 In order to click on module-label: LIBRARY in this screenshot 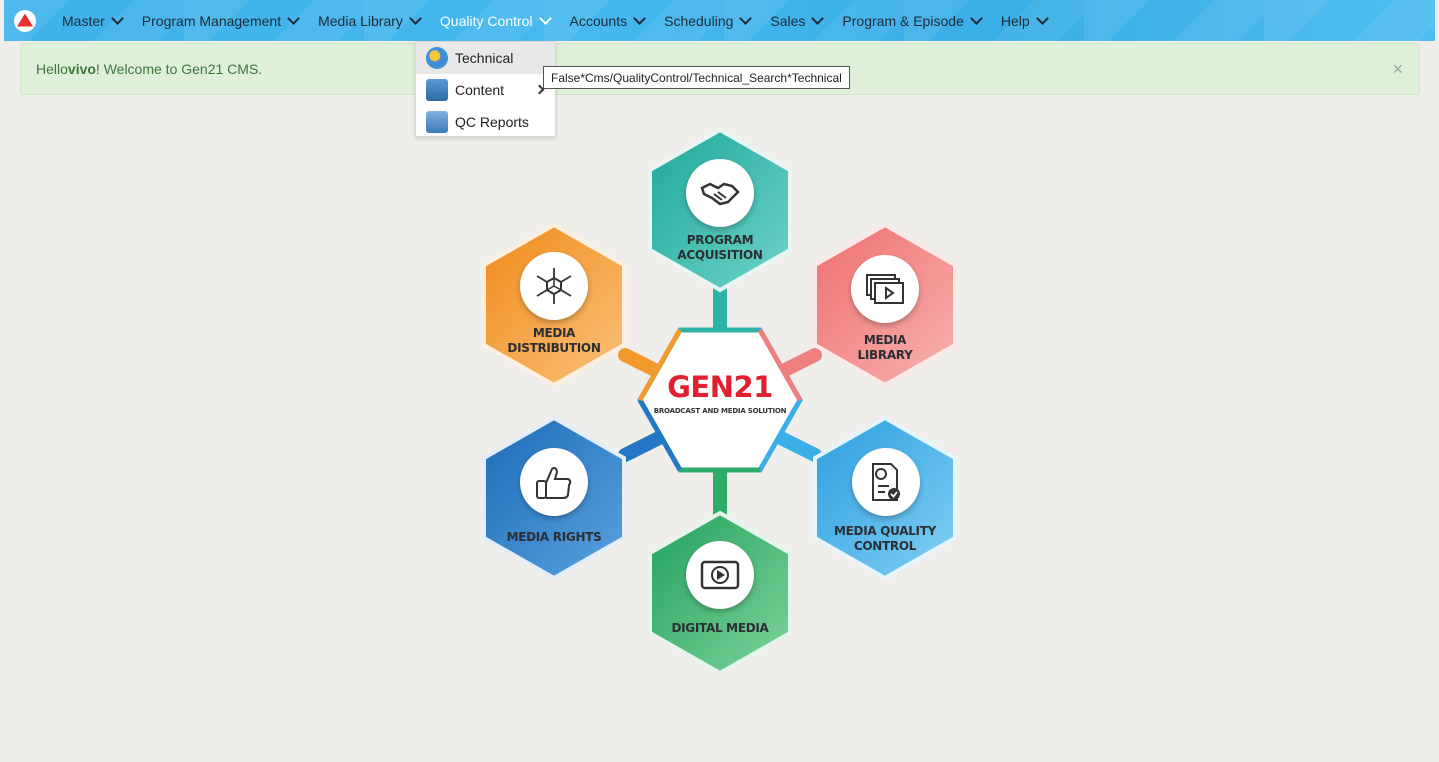, I will do `click(885, 355)`.